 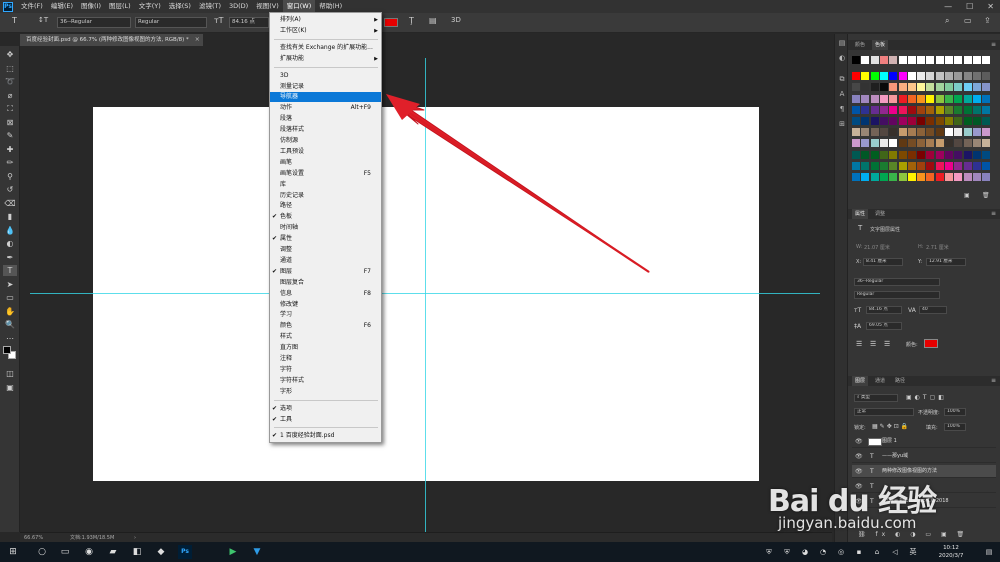 I want to click on window-menu-item: 样式, so click(x=325, y=337).